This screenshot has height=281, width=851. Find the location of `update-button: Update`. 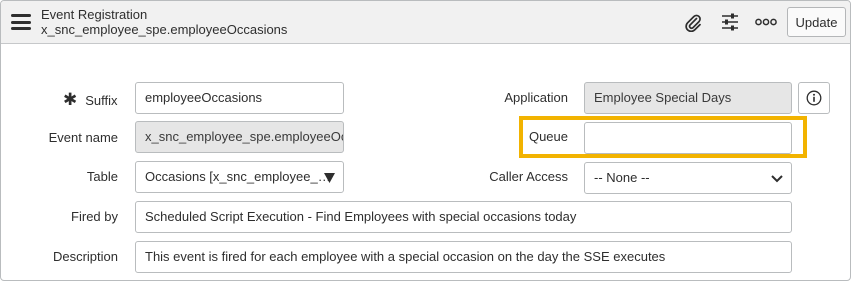

update-button: Update is located at coordinates (816, 22).